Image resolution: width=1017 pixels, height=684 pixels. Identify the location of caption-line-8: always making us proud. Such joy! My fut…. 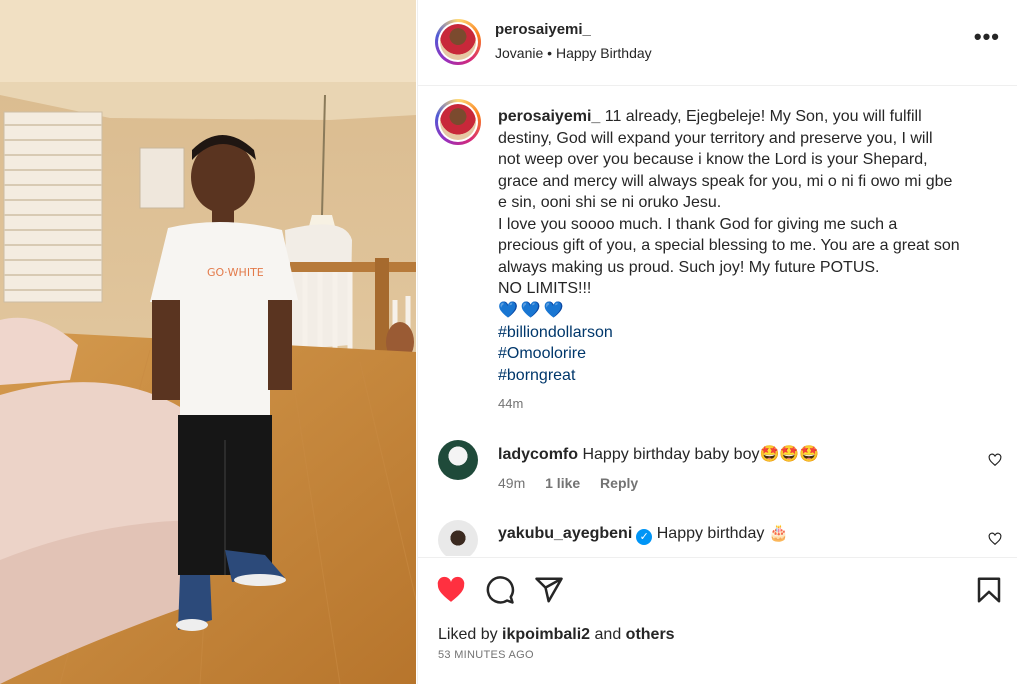
(689, 267).